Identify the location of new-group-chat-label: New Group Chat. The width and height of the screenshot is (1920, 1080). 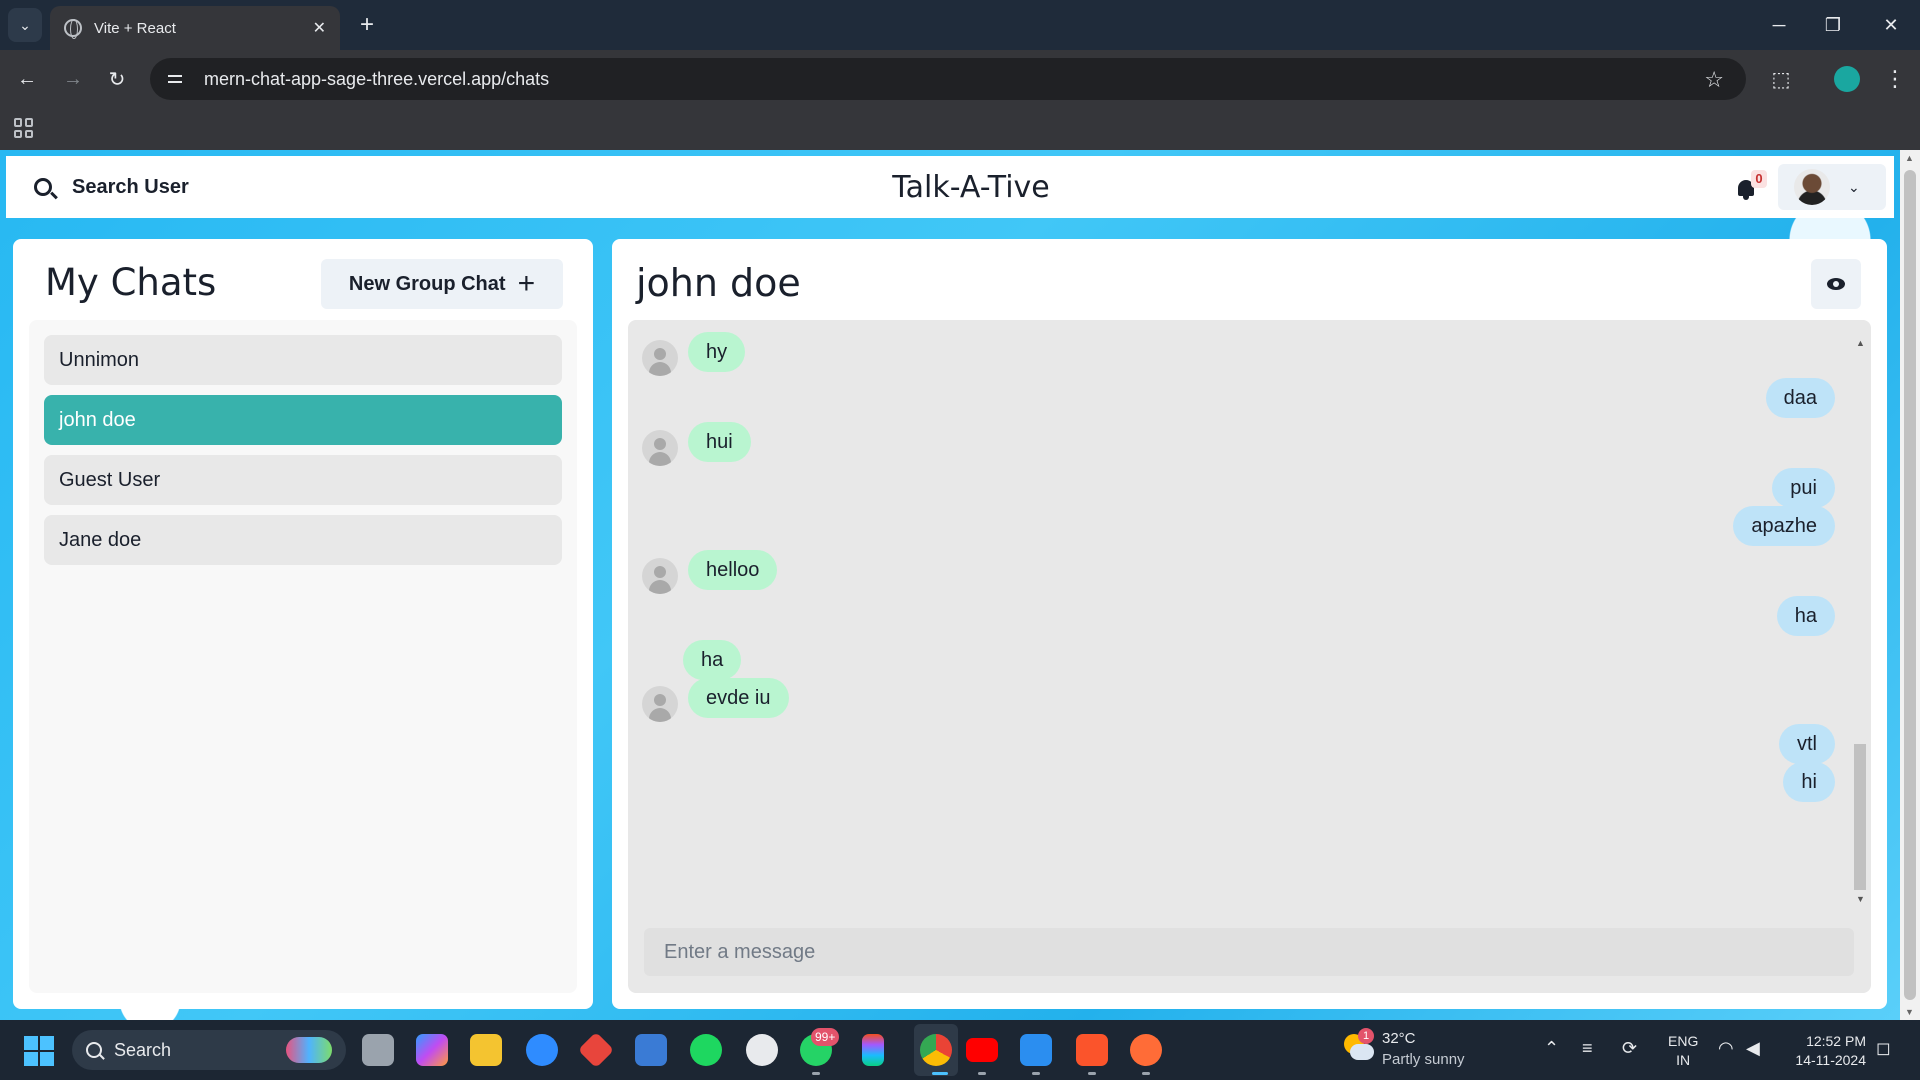
(427, 283).